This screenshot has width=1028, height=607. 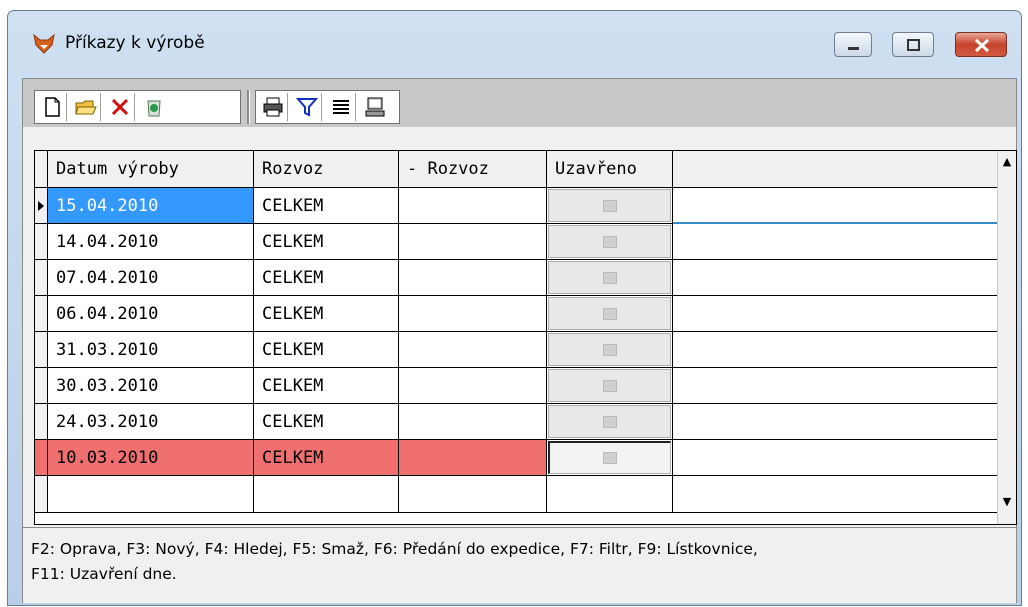 What do you see at coordinates (120, 107) in the screenshot?
I see `delete-button` at bounding box center [120, 107].